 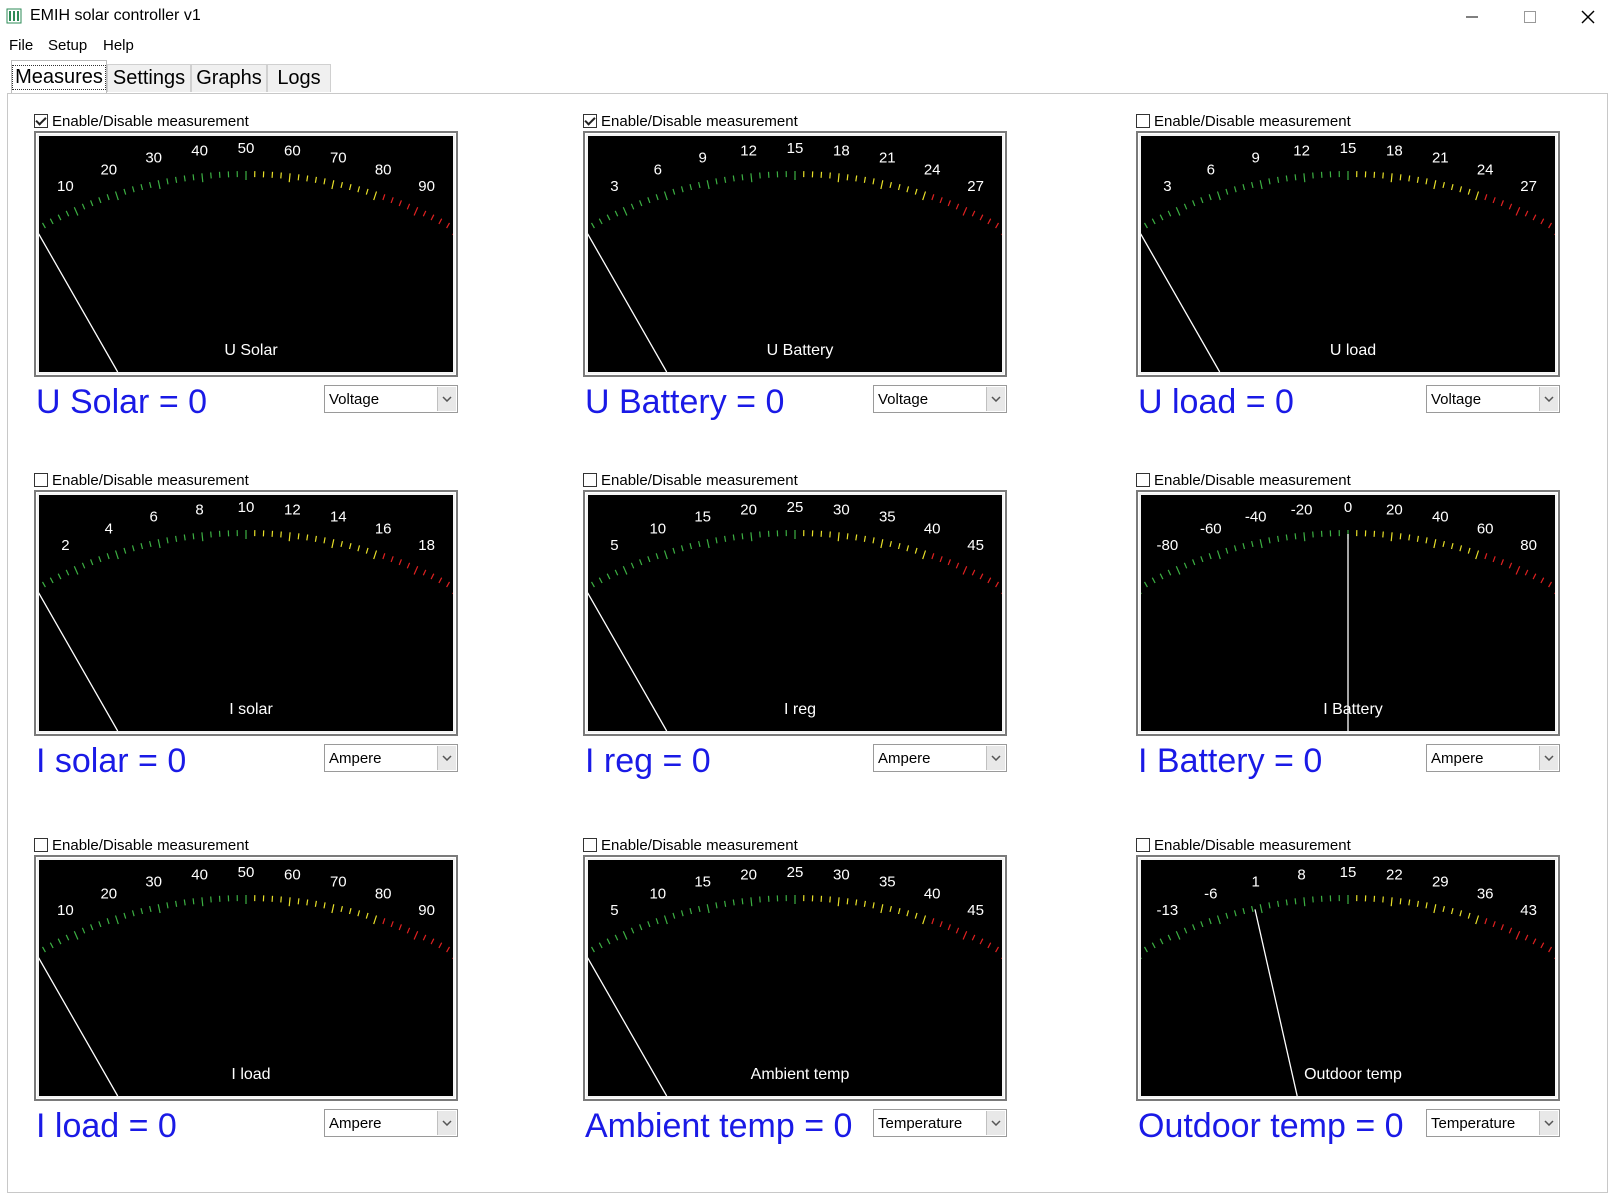 What do you see at coordinates (702, 517) in the screenshot?
I see `gauge-scale-label: 15` at bounding box center [702, 517].